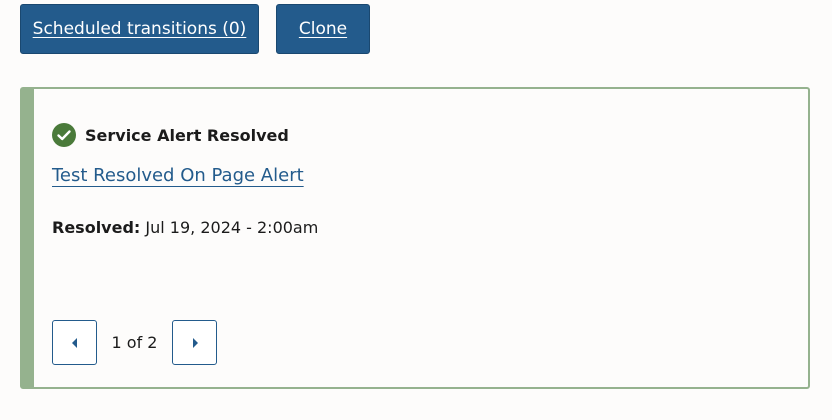 The width and height of the screenshot is (832, 420). I want to click on toolbar: Scheduled transitions (0) Clone, so click(195, 29).